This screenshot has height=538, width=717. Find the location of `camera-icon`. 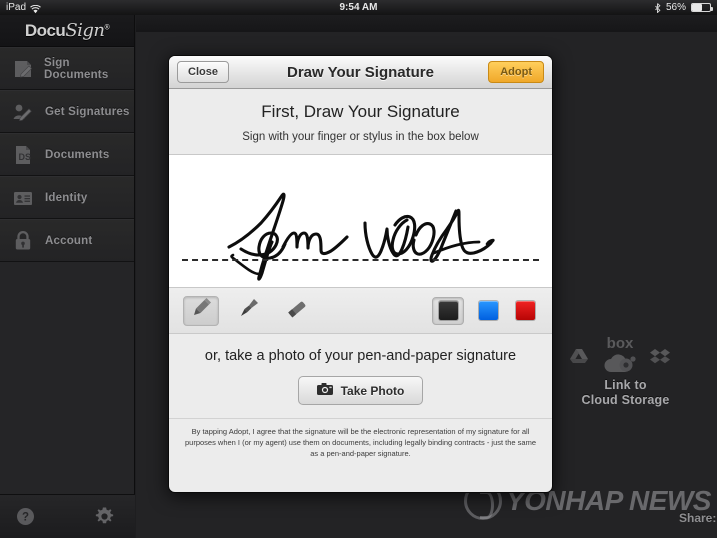

camera-icon is located at coordinates (324, 390).